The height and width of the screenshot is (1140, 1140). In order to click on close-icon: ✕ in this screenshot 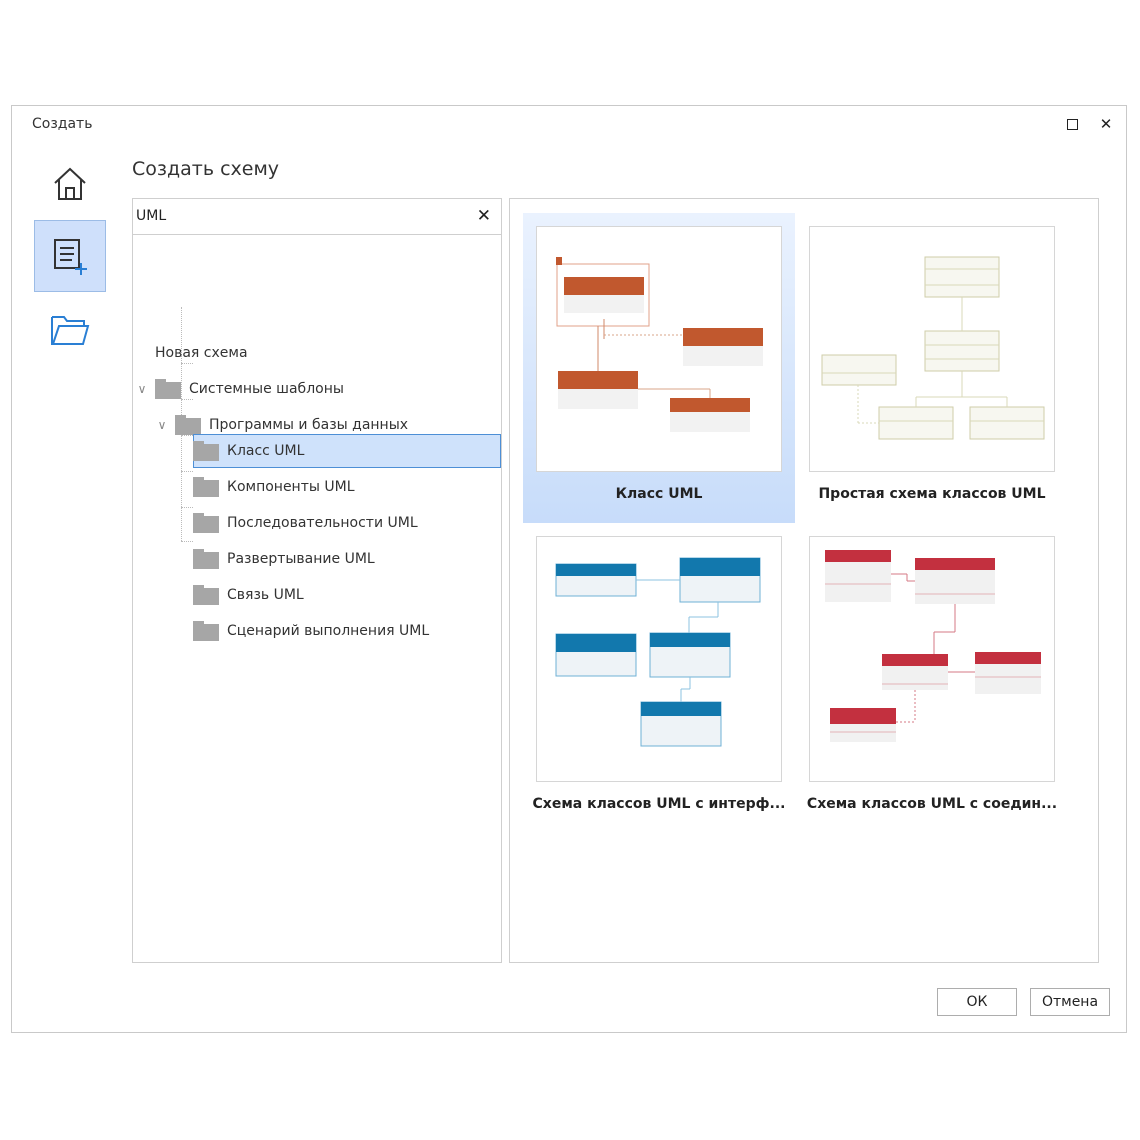, I will do `click(1106, 124)`.